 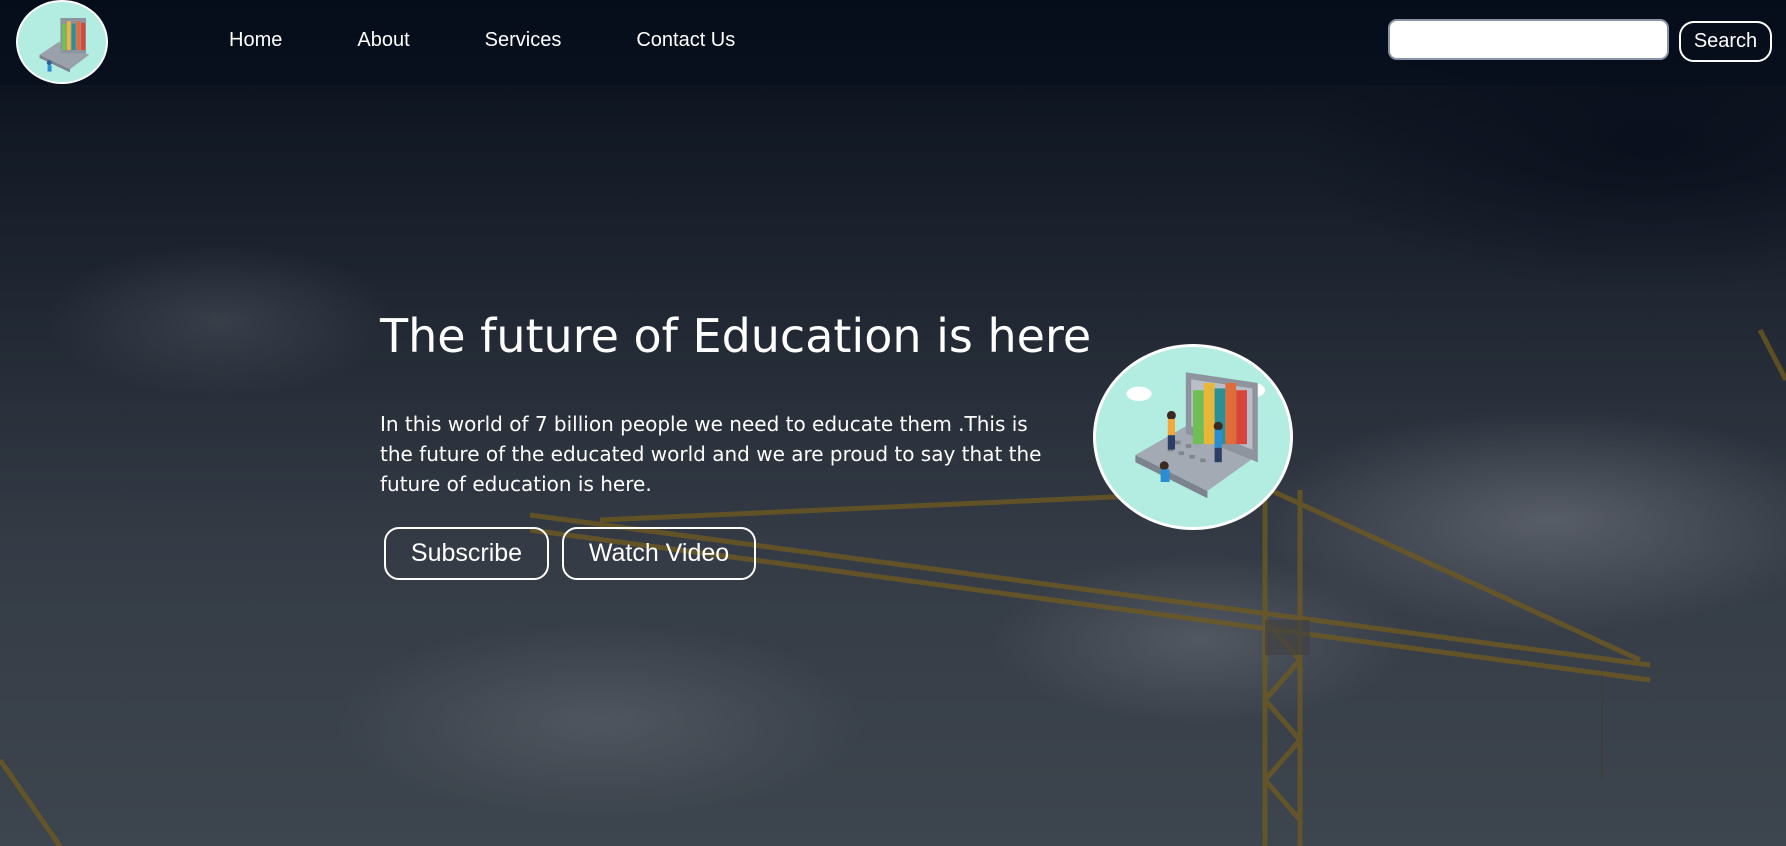 I want to click on nav-links: Home About Services Contact Us, so click(x=519, y=40).